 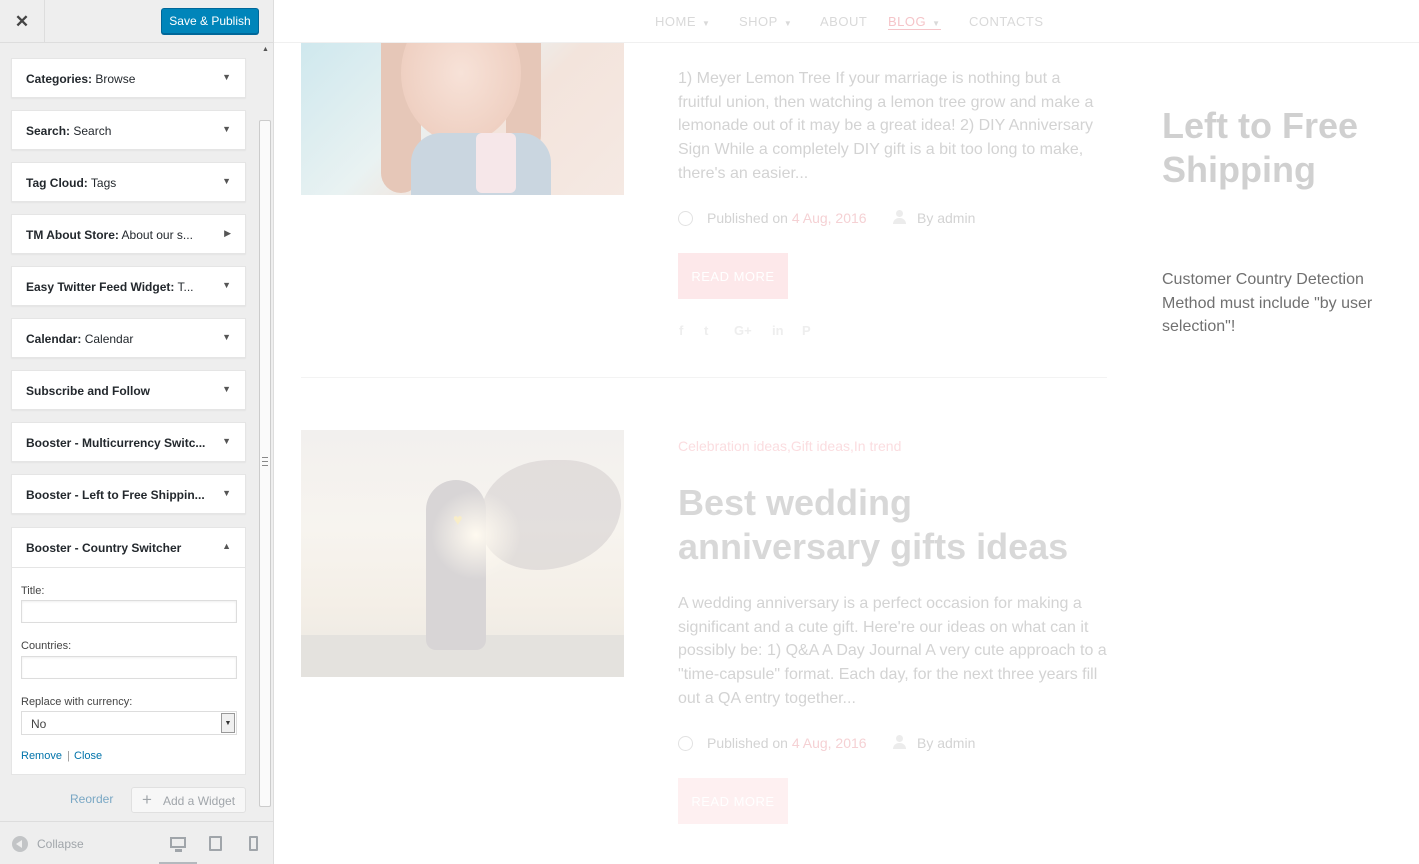 I want to click on post-divider, so click(x=704, y=377).